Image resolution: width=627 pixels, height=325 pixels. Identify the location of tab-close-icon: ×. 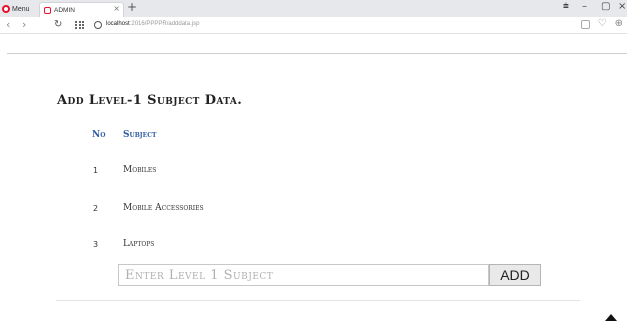
(116, 8).